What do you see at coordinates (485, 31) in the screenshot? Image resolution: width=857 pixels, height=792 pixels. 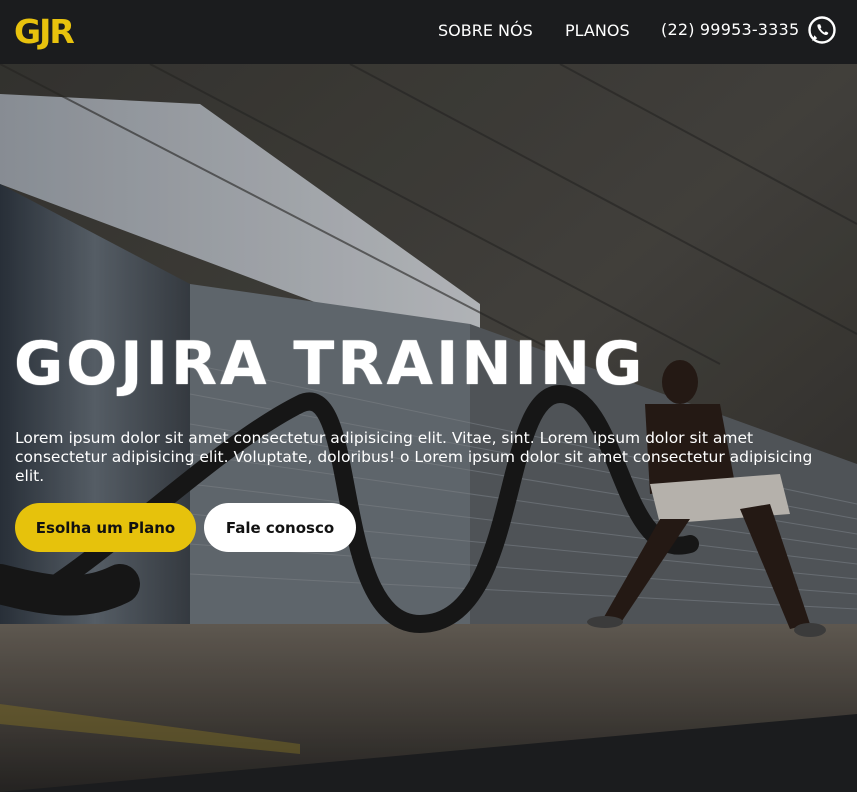 I see `nav-link-about: SOBRE NÓS` at bounding box center [485, 31].